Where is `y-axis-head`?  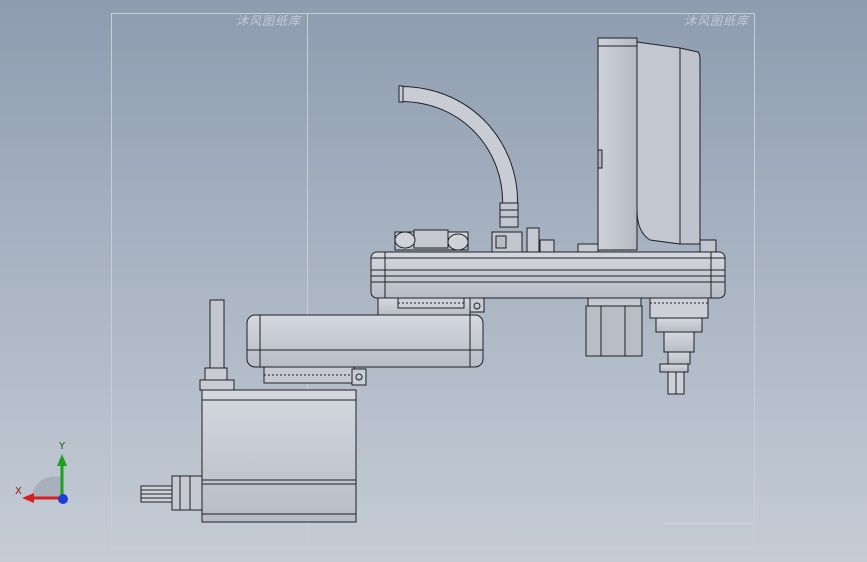
y-axis-head is located at coordinates (62, 460).